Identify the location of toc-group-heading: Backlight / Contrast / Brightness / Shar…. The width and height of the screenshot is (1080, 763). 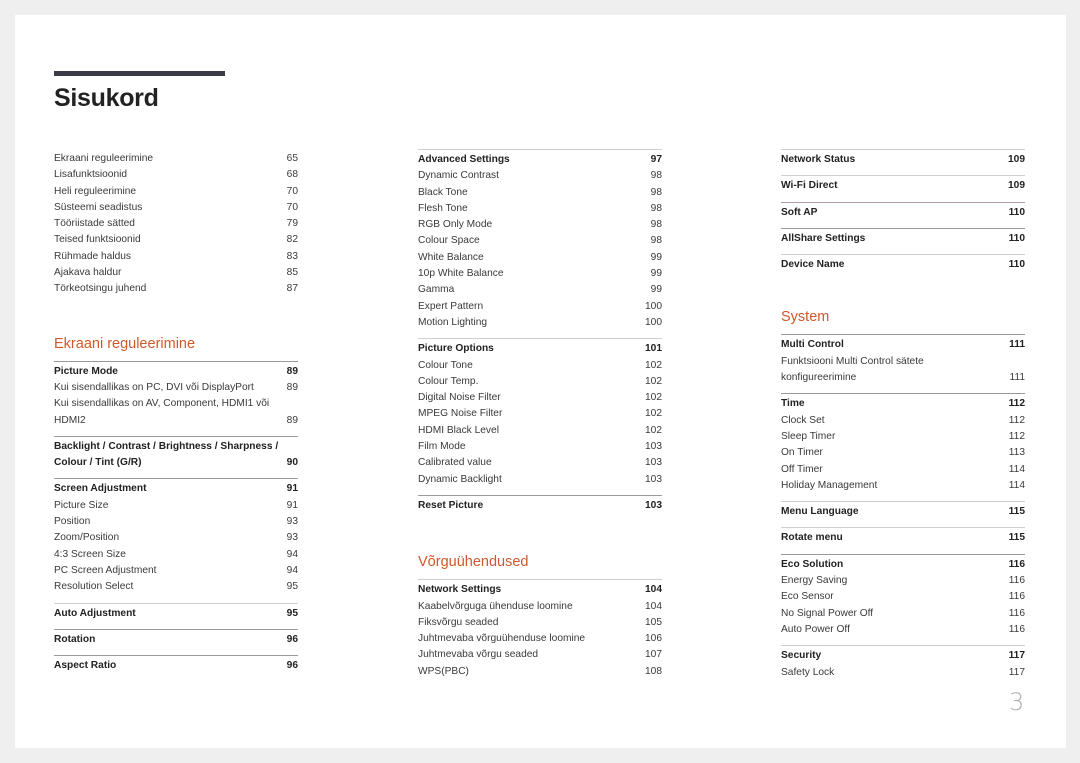
(176, 455).